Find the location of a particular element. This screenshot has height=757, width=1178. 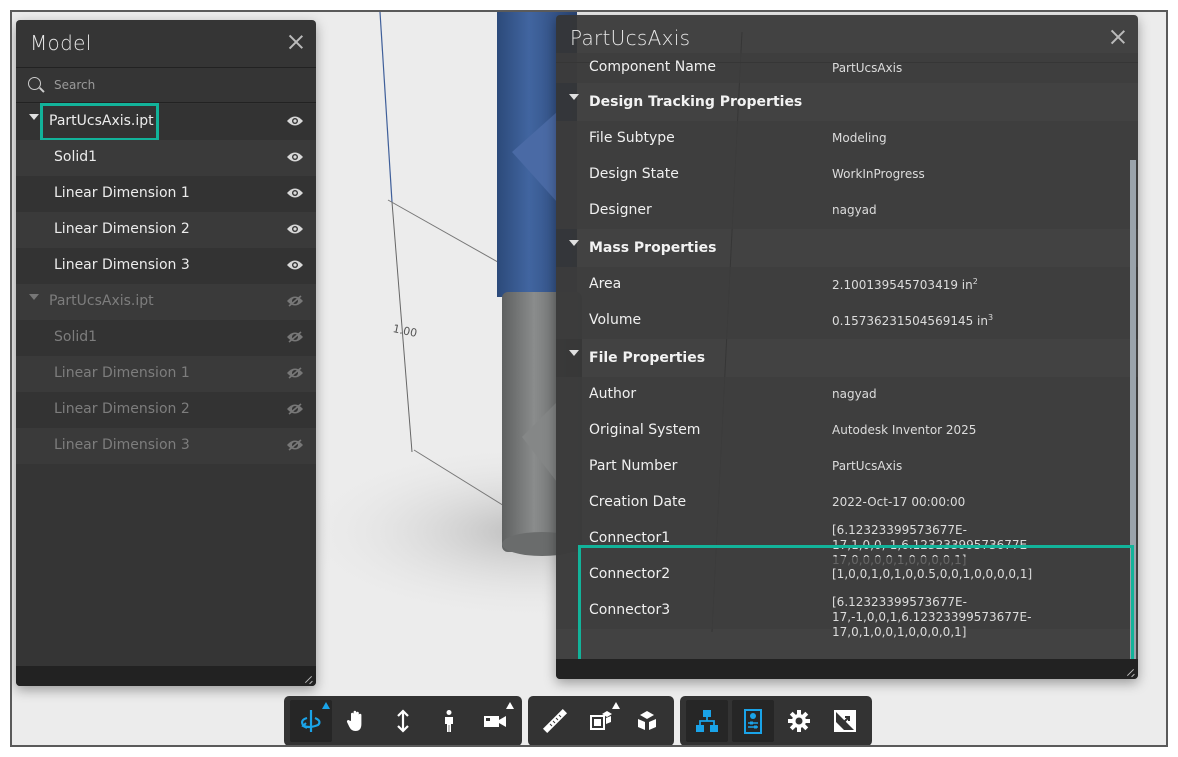

tree-item: Linear Dimension 2 is located at coordinates (166, 230).